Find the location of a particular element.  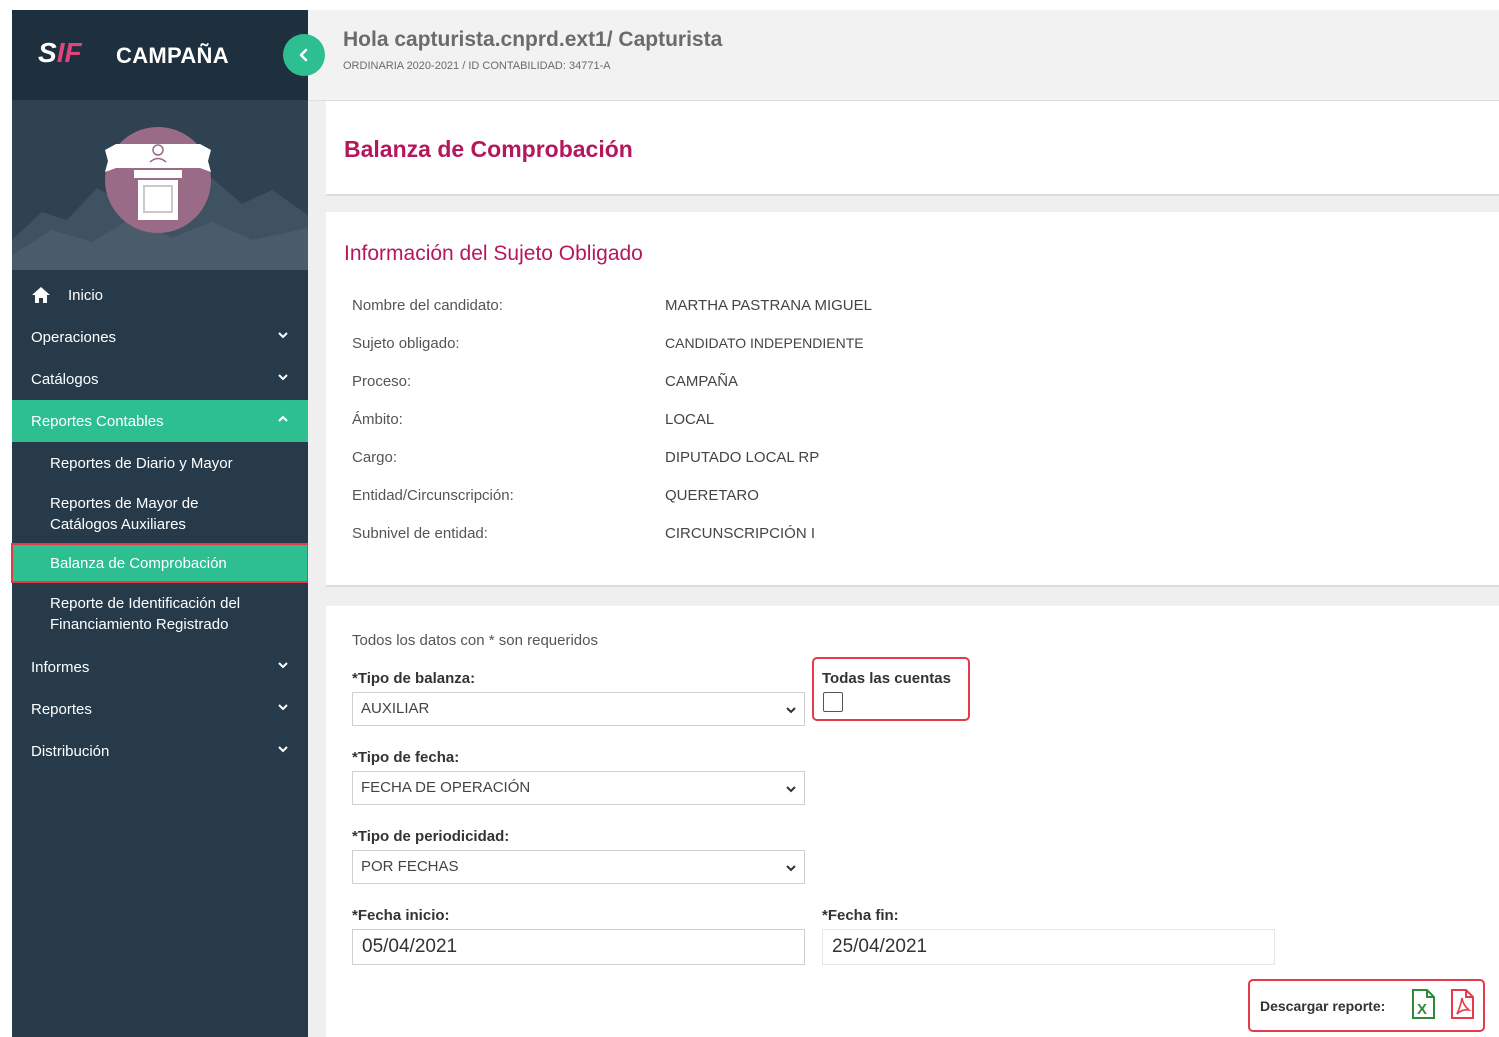

sidebar-item-reportes-contables: Reportes Contables is located at coordinates (160, 421).